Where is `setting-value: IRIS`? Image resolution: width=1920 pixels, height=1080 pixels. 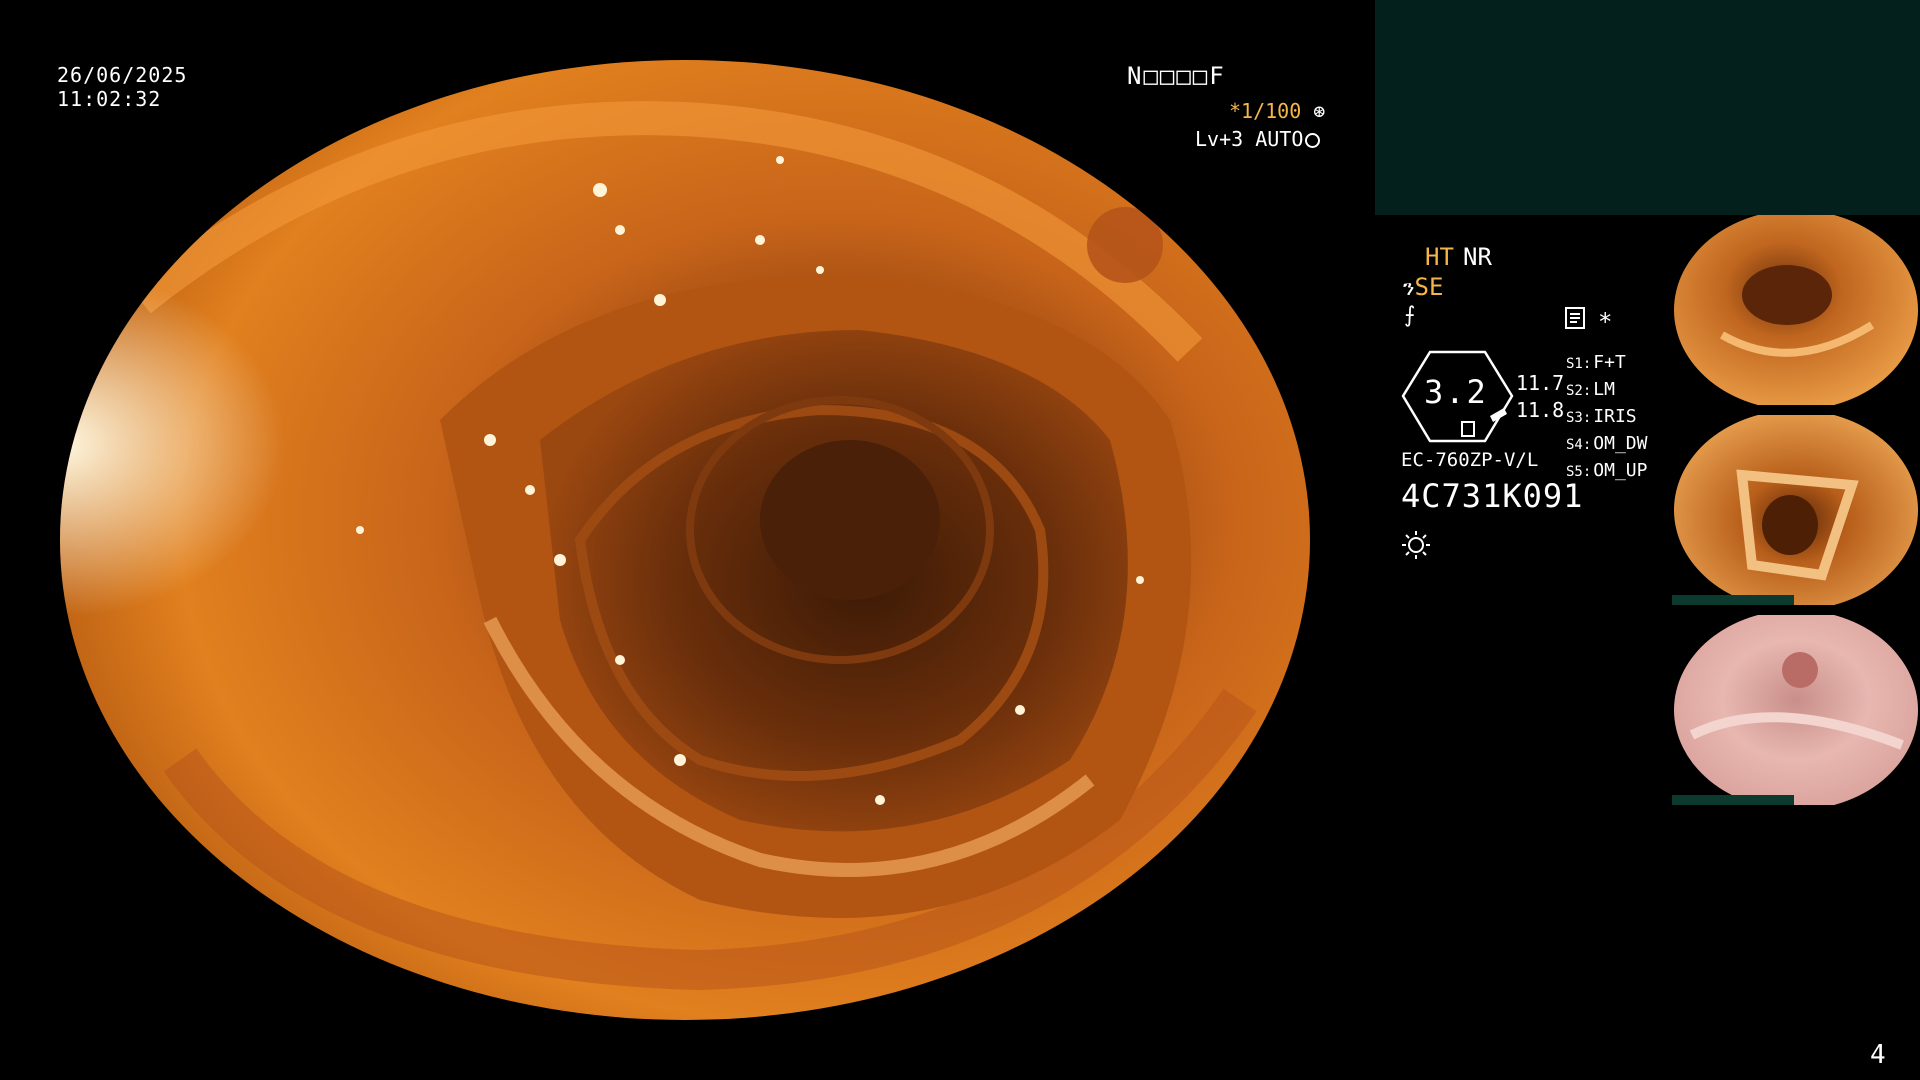 setting-value: IRIS is located at coordinates (1615, 416).